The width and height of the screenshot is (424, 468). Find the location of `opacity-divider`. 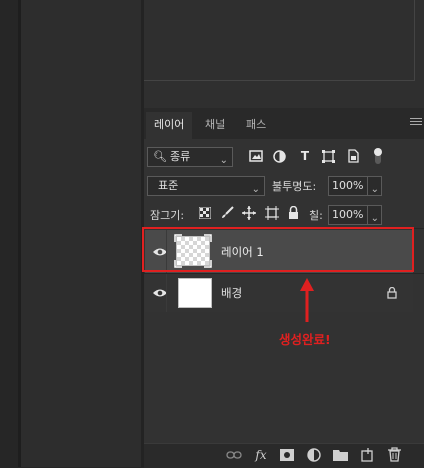

opacity-divider is located at coordinates (367, 186).